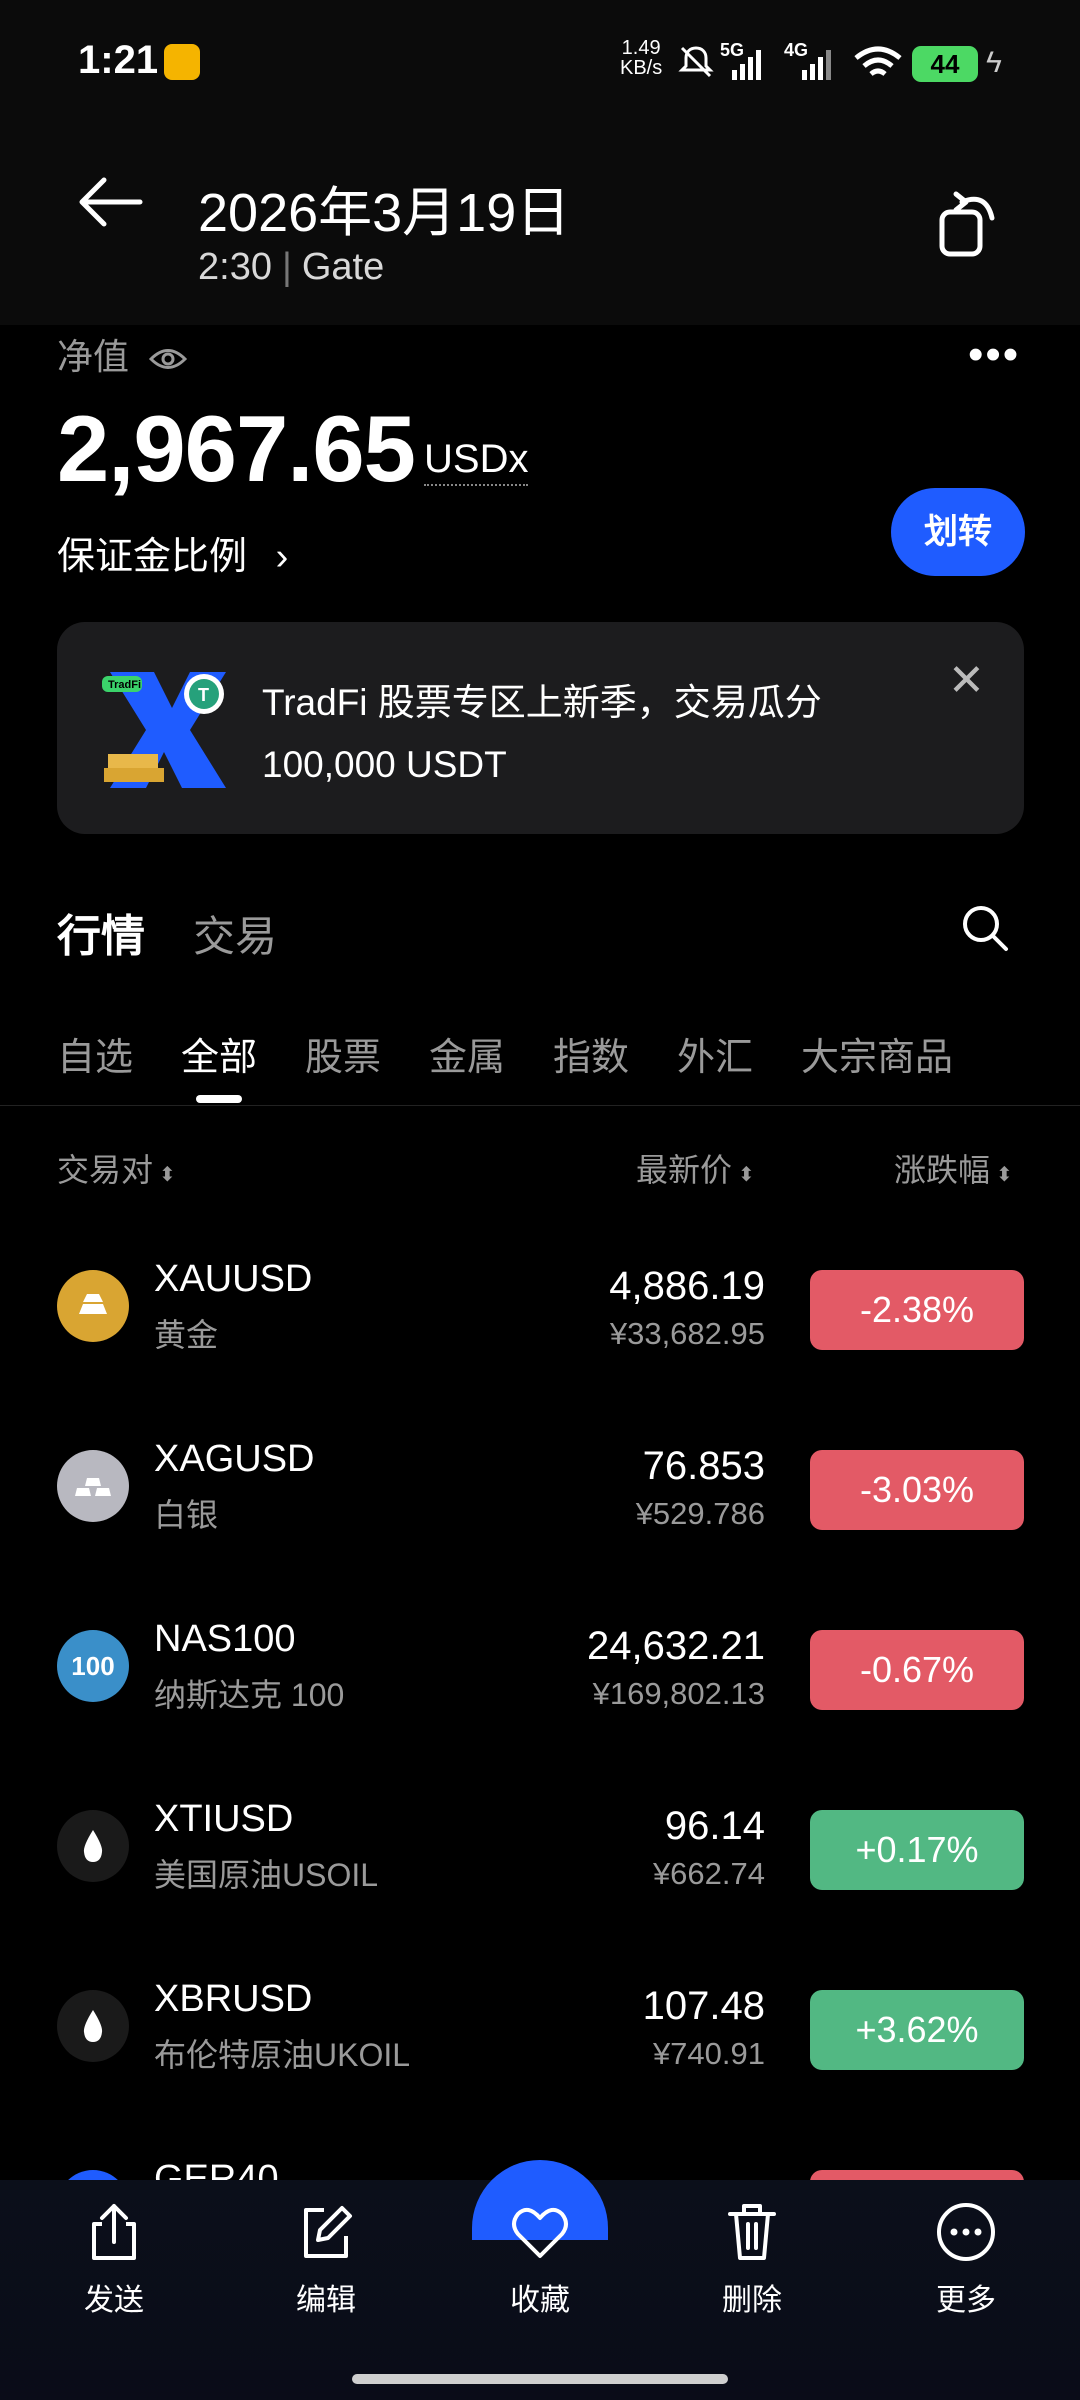  I want to click on row-name: 纳斯达克 100, so click(249, 1695).